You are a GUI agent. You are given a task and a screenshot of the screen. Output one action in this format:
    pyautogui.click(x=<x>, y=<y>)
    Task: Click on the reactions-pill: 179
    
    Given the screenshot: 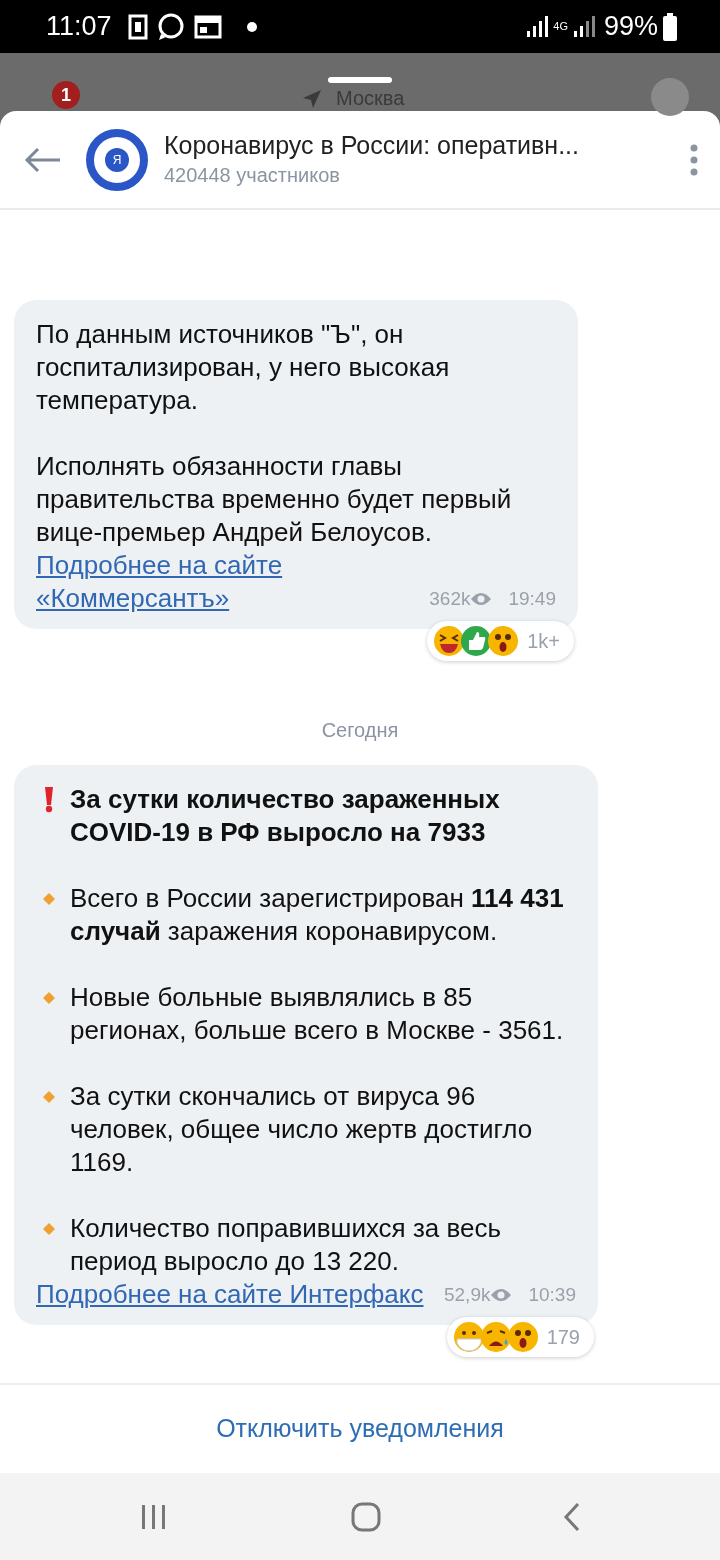 What is the action you would take?
    pyautogui.click(x=520, y=1337)
    